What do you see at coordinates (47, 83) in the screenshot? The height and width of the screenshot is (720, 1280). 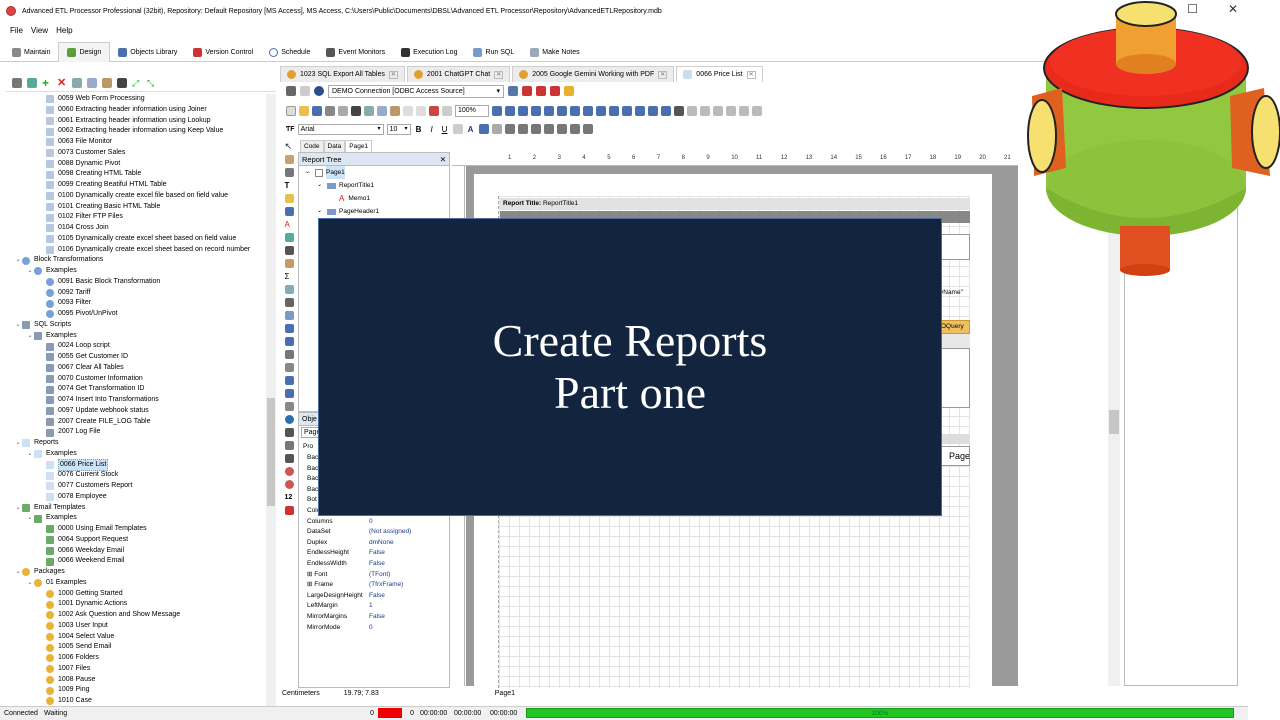 I see `add-icon: +` at bounding box center [47, 83].